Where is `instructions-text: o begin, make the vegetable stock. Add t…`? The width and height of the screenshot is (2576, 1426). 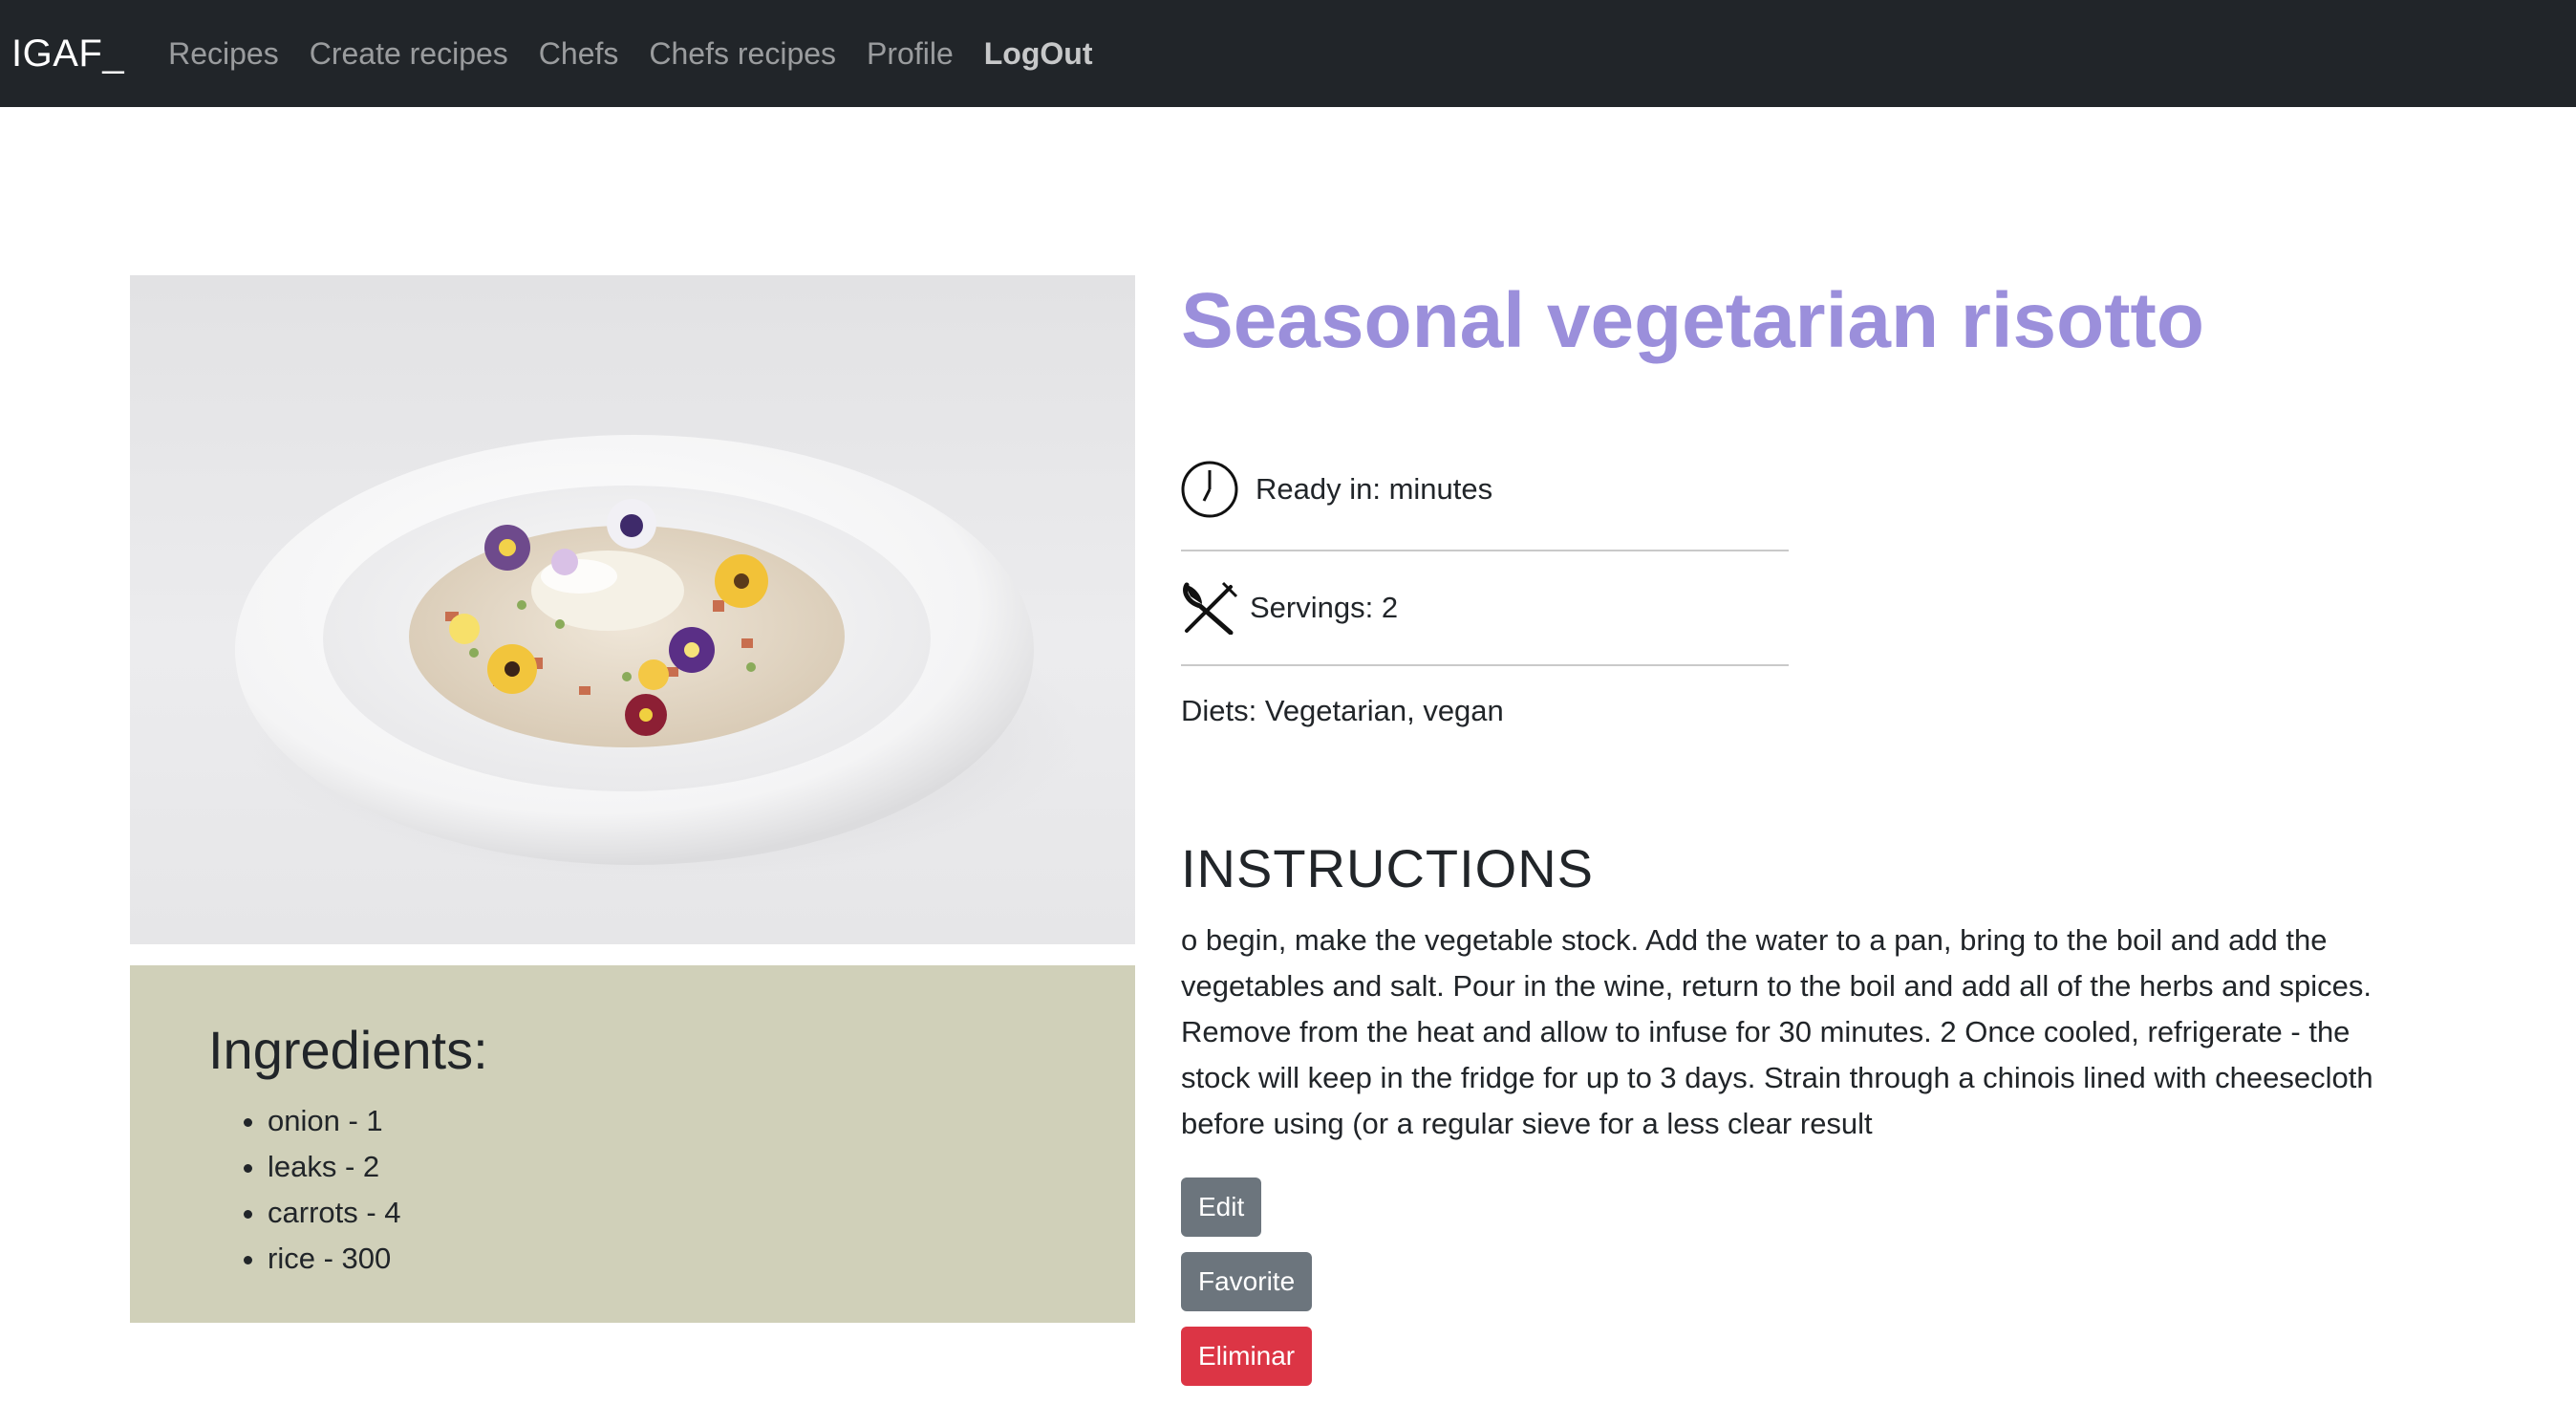 instructions-text: o begin, make the vegetable stock. Add t… is located at coordinates (1777, 1031).